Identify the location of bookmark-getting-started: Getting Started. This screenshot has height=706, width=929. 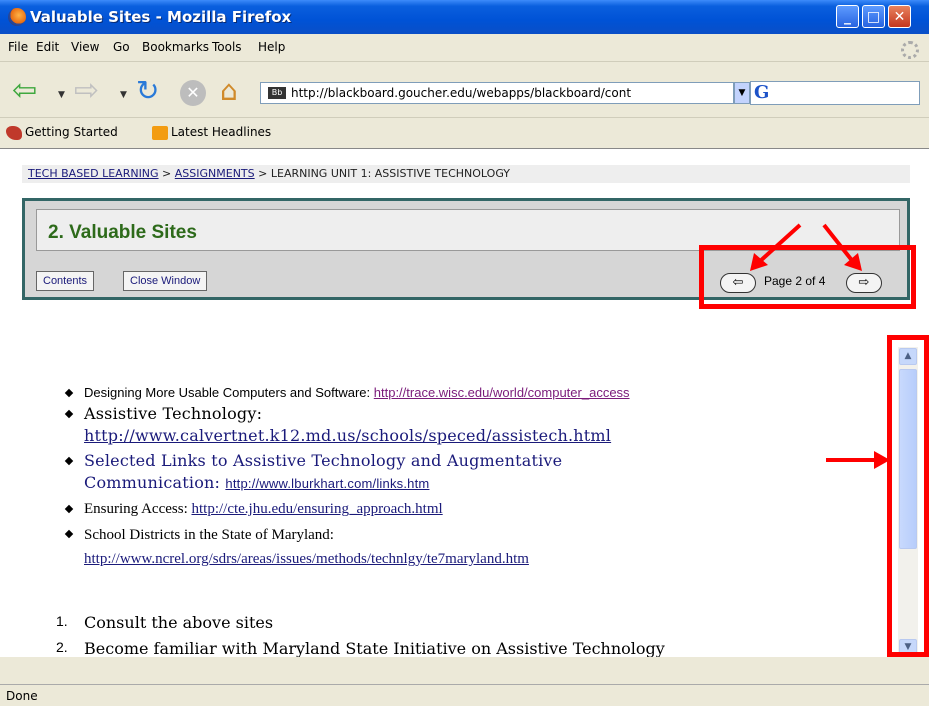
(62, 132).